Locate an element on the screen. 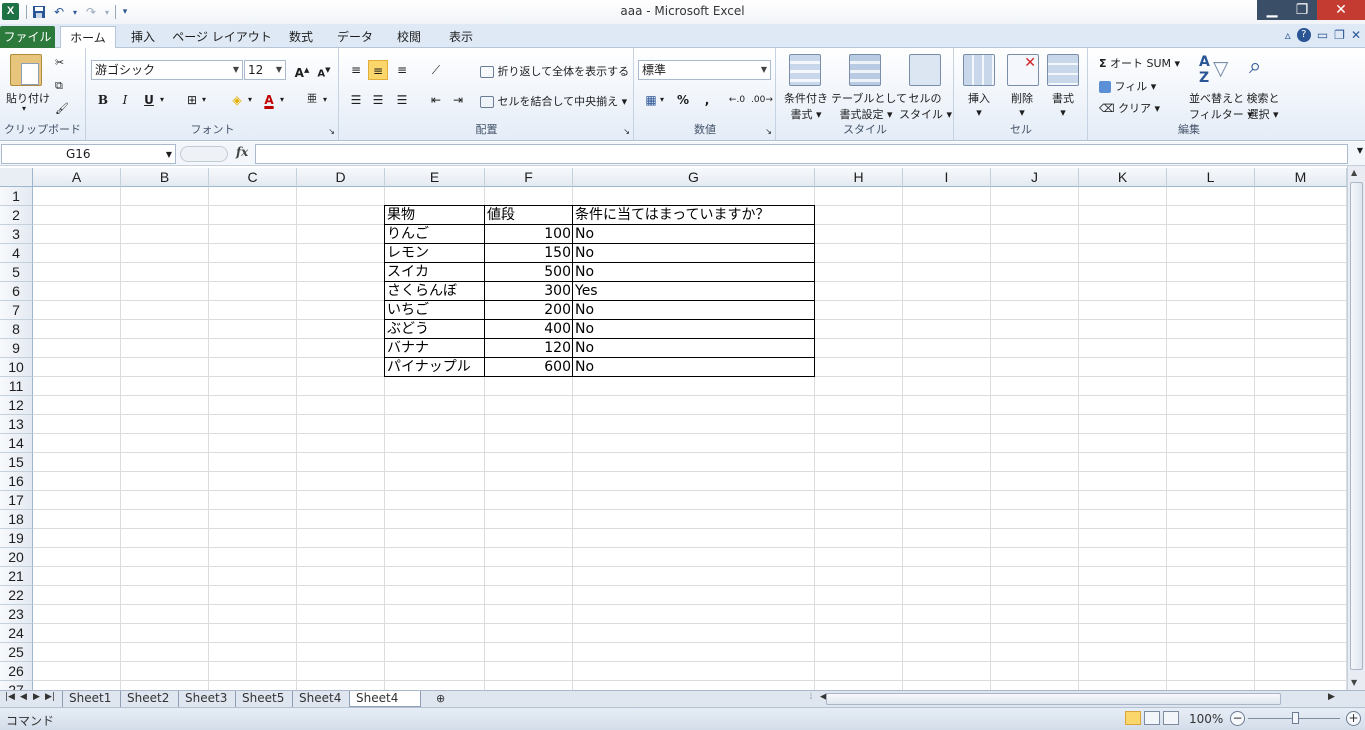 This screenshot has height=730, width=1365. number-dialog-launcher-icon: ↘ is located at coordinates (768, 131).